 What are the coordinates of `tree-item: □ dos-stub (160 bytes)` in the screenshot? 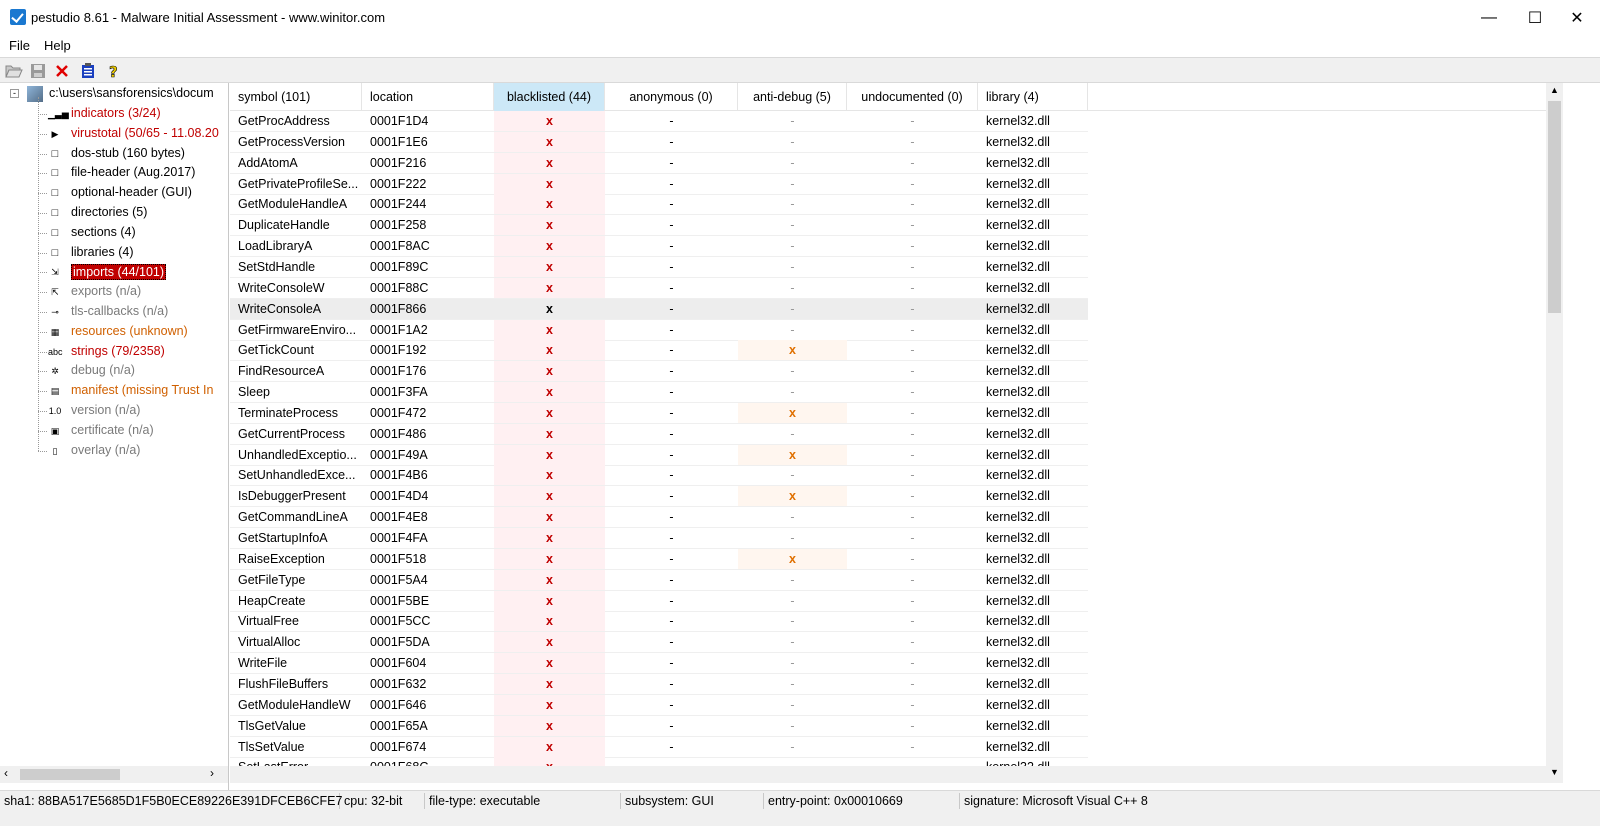 It's located at (114, 154).